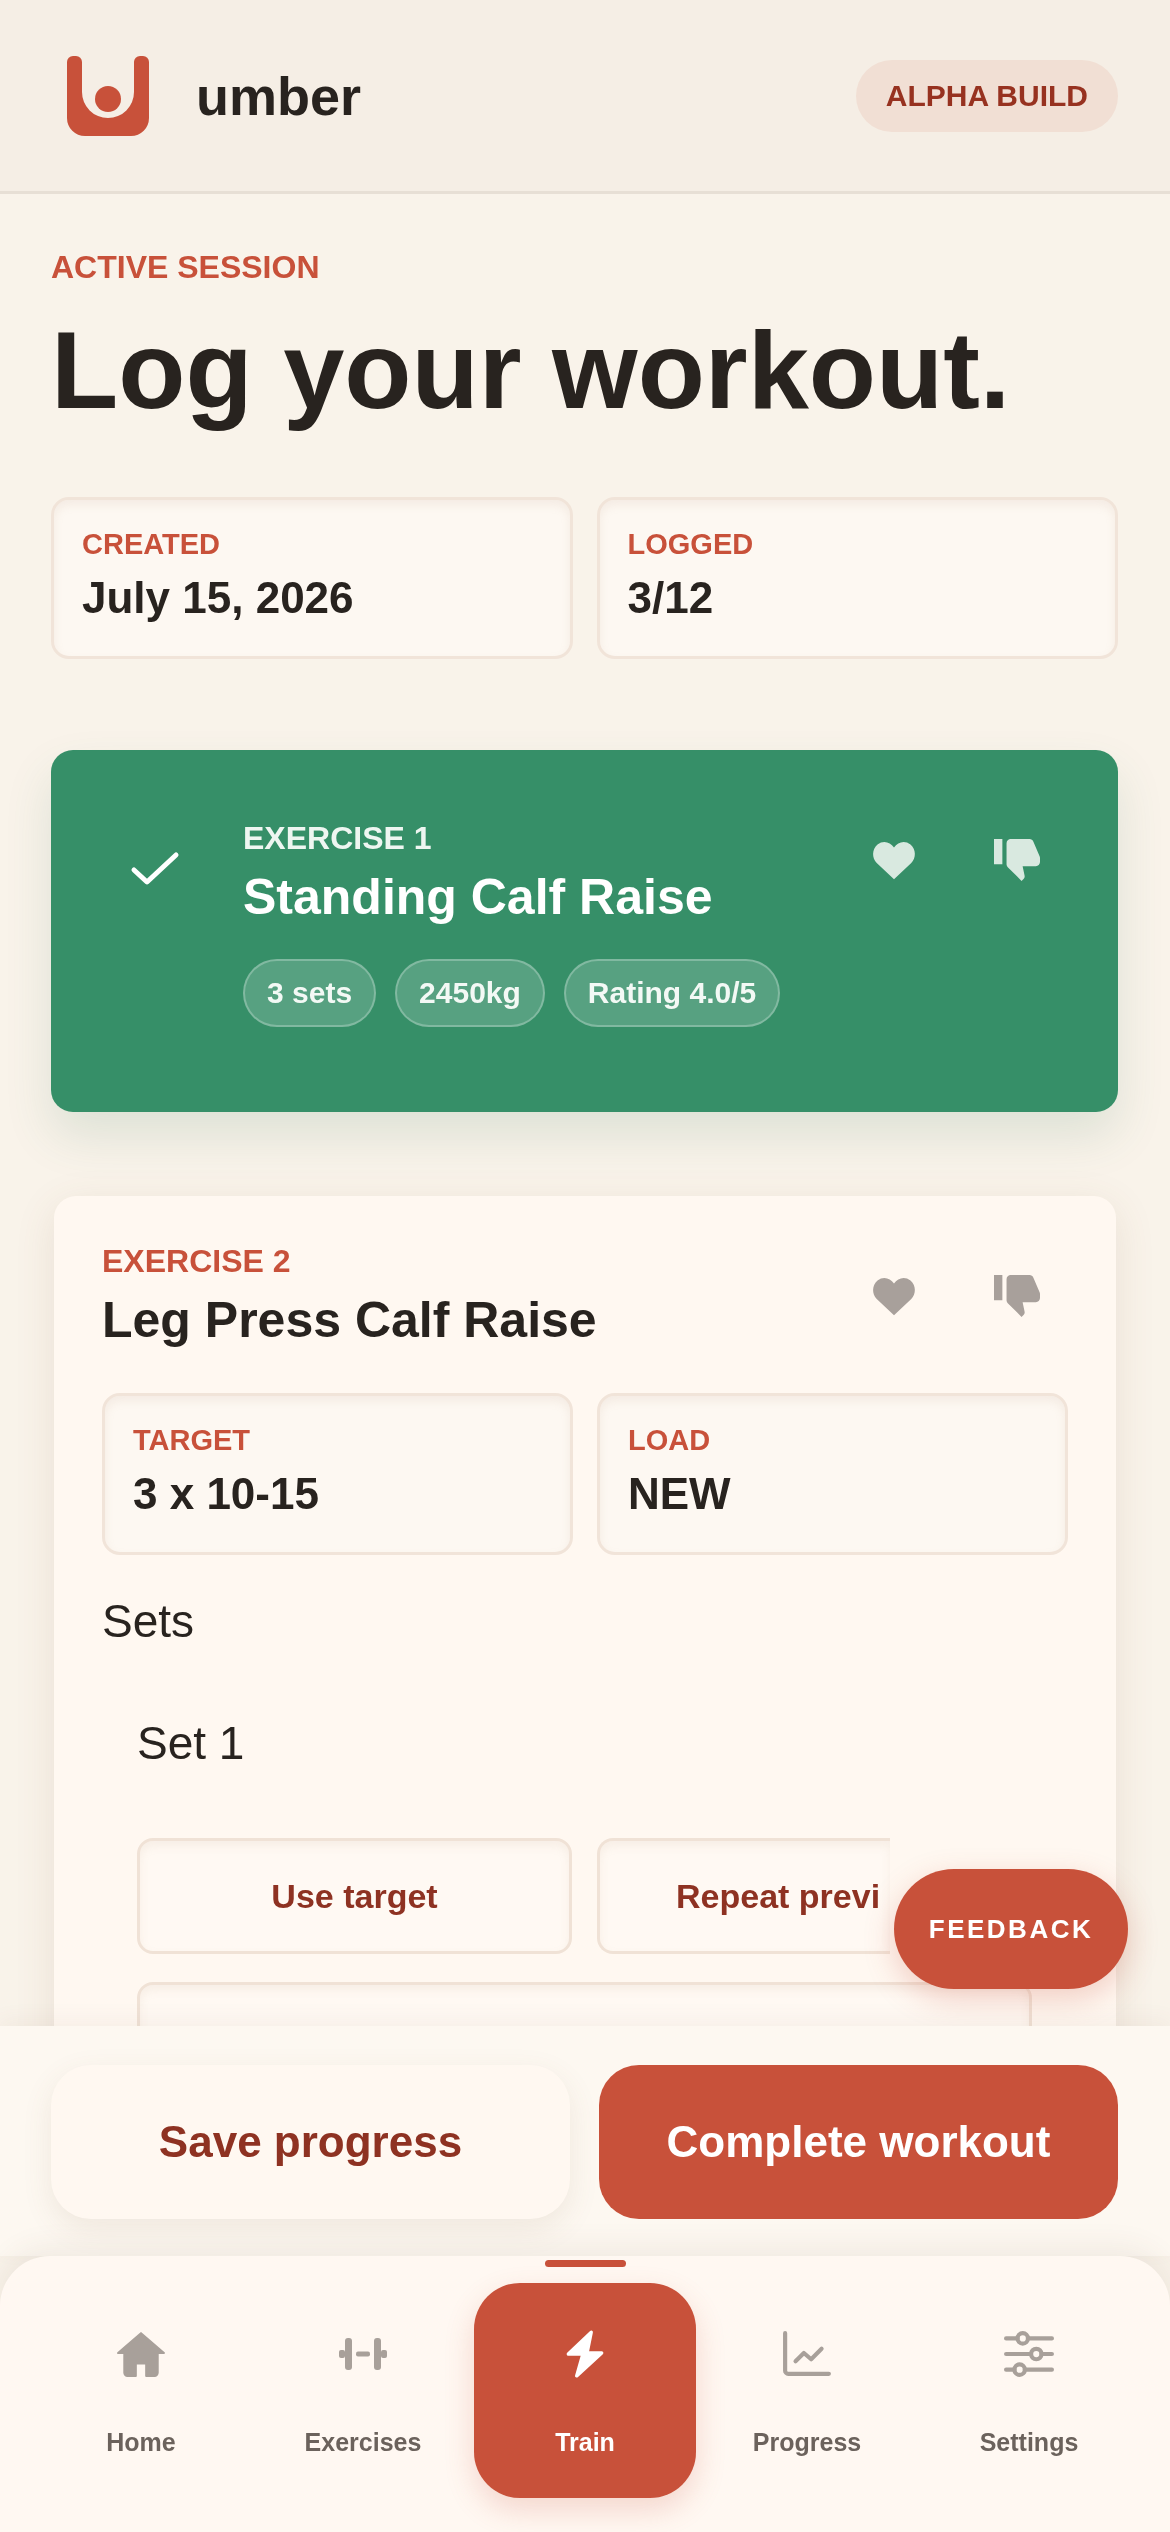 Image resolution: width=1170 pixels, height=2532 pixels. What do you see at coordinates (671, 598) in the screenshot?
I see `info-value: 3/12` at bounding box center [671, 598].